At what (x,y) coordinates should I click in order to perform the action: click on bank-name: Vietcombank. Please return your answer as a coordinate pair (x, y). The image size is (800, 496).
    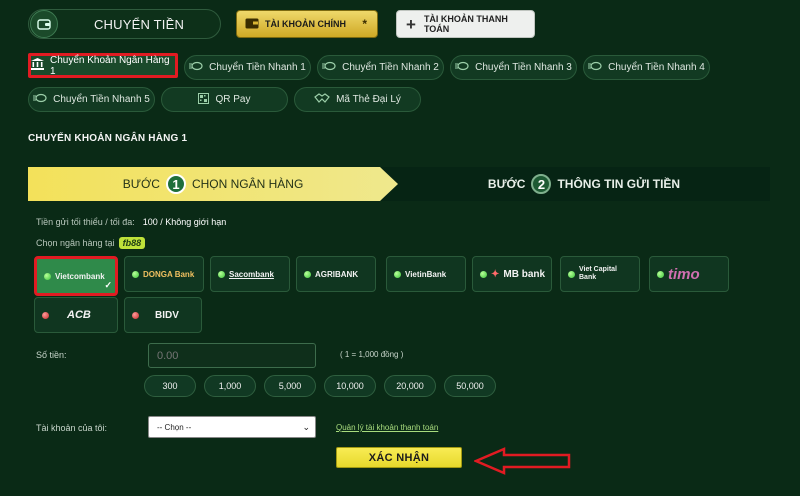
    Looking at the image, I should click on (80, 276).